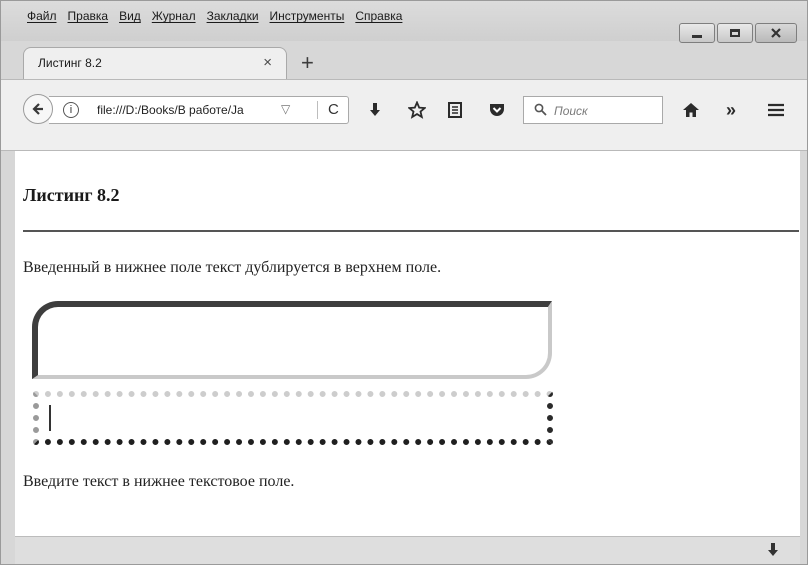 The height and width of the screenshot is (565, 808). What do you see at coordinates (731, 110) in the screenshot?
I see `overflow-button: »` at bounding box center [731, 110].